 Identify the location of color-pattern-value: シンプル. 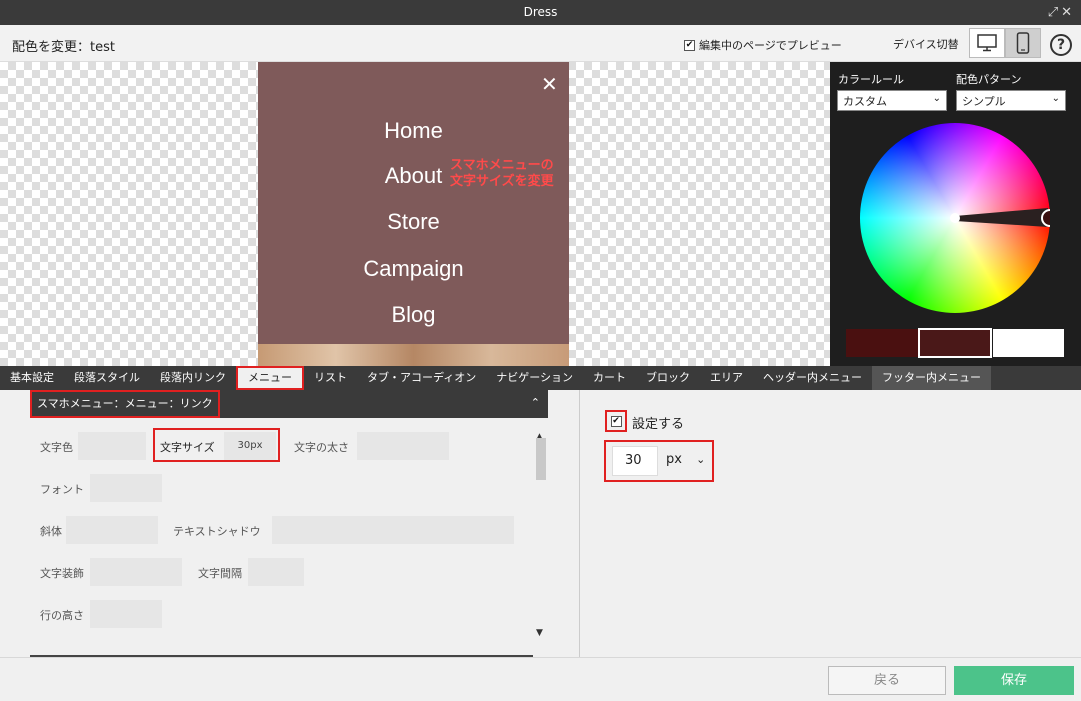
(984, 101).